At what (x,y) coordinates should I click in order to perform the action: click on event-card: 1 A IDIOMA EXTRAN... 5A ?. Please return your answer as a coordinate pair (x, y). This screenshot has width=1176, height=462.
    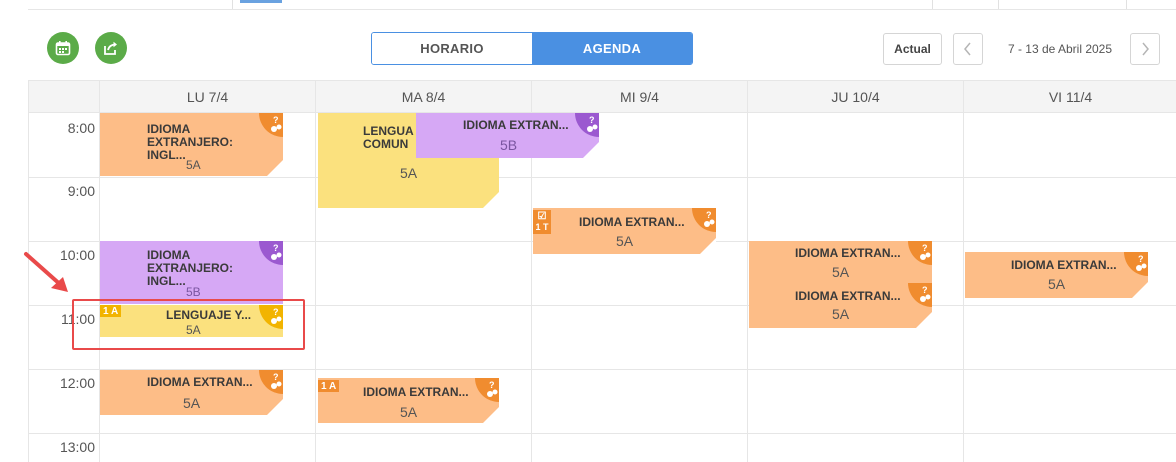
    Looking at the image, I should click on (408, 400).